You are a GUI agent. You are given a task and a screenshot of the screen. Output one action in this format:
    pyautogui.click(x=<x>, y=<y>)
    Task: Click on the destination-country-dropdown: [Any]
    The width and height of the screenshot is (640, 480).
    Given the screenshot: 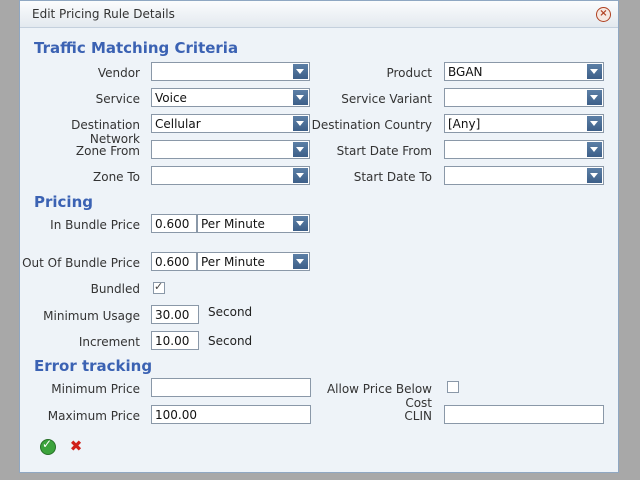 What is the action you would take?
    pyautogui.click(x=524, y=123)
    